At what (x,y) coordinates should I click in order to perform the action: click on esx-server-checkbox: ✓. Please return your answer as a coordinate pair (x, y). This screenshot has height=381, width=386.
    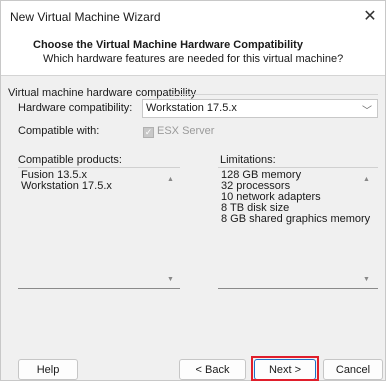
    Looking at the image, I should click on (148, 132).